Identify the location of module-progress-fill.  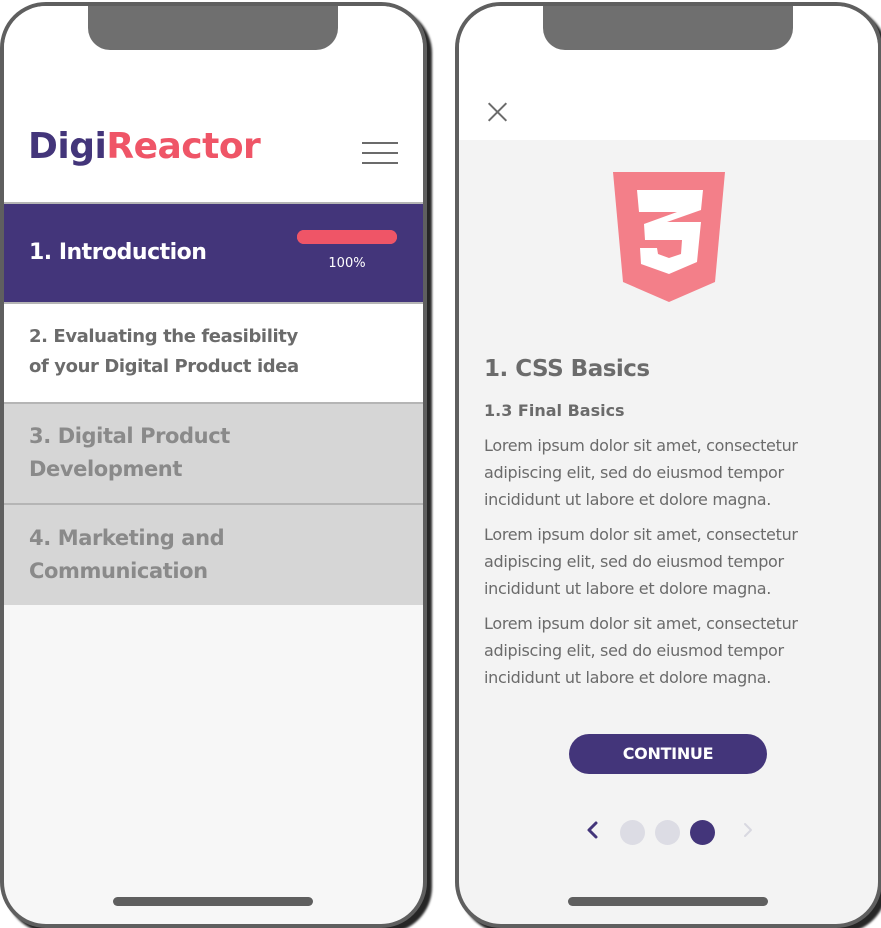
(347, 237).